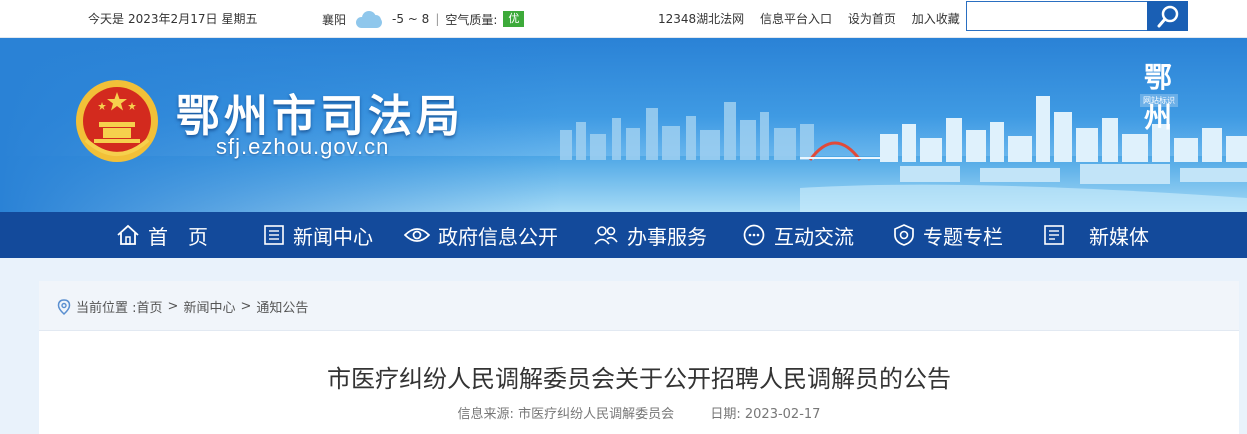 Image resolution: width=1247 pixels, height=434 pixels. I want to click on nav-item-gov-info: 政府信息公开, so click(481, 235).